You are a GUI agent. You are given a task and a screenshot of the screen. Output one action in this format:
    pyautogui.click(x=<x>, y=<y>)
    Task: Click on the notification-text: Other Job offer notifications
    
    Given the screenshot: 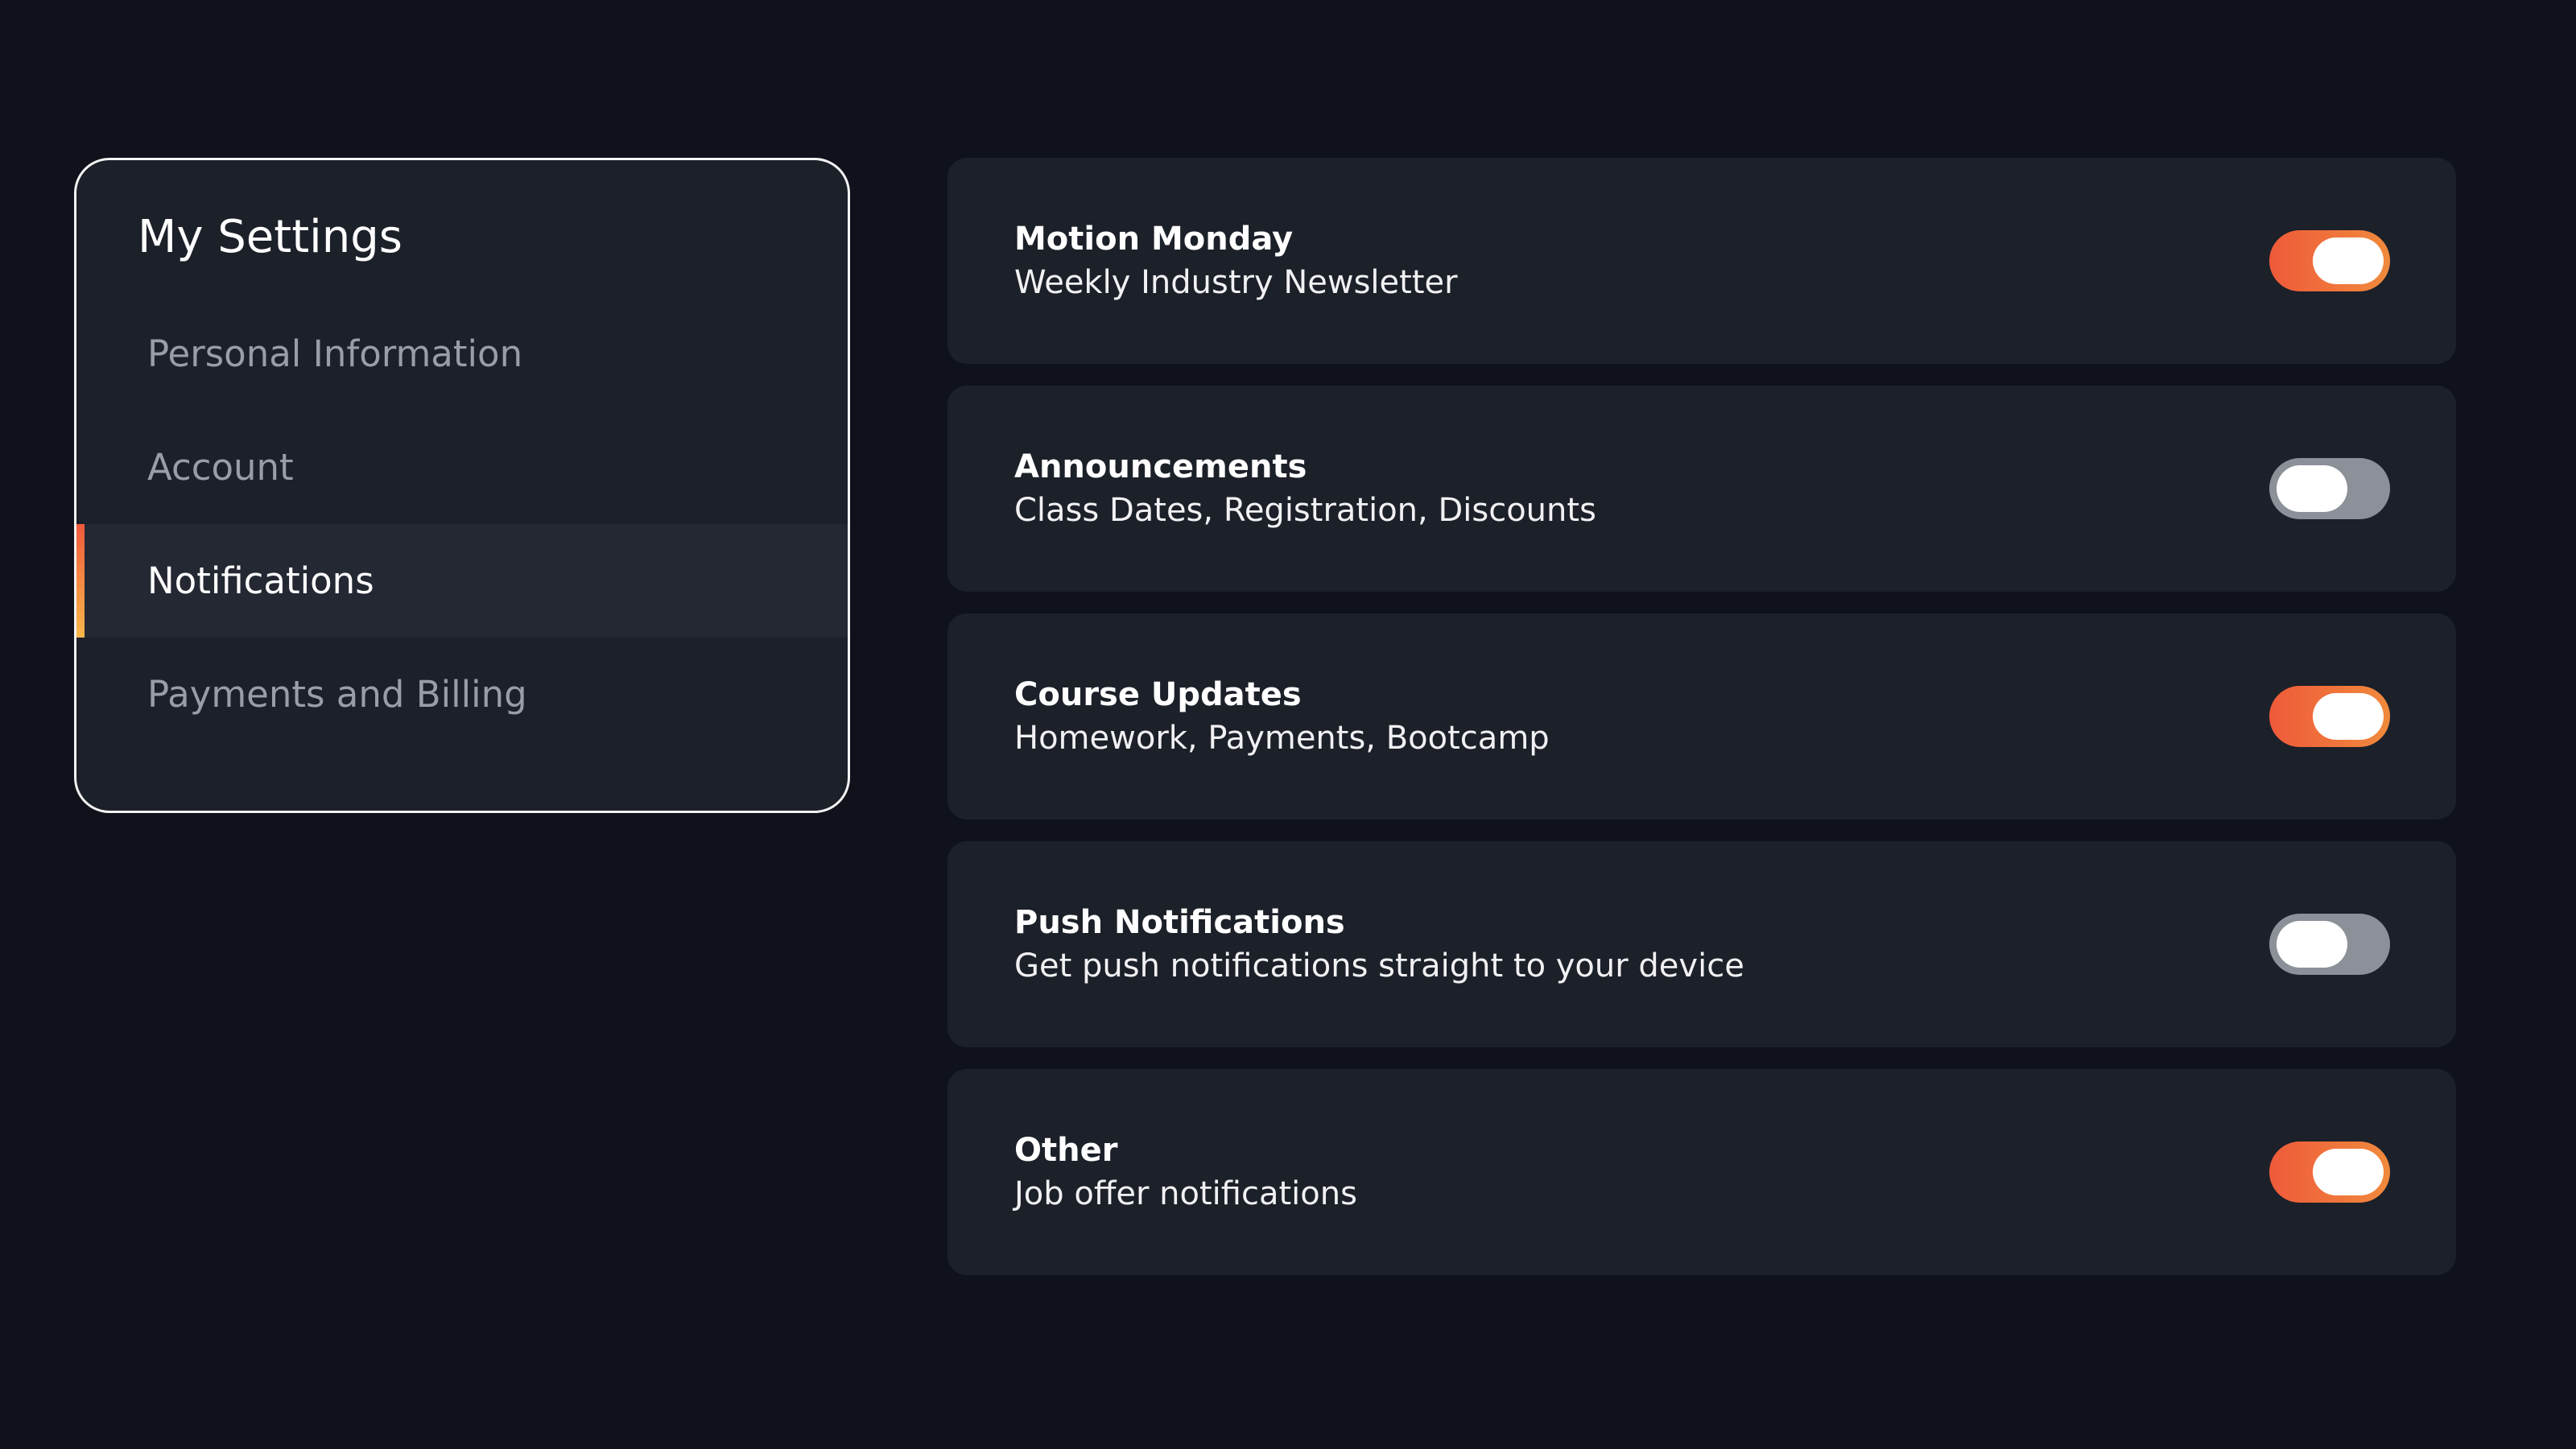 What is the action you would take?
    pyautogui.click(x=1185, y=1172)
    